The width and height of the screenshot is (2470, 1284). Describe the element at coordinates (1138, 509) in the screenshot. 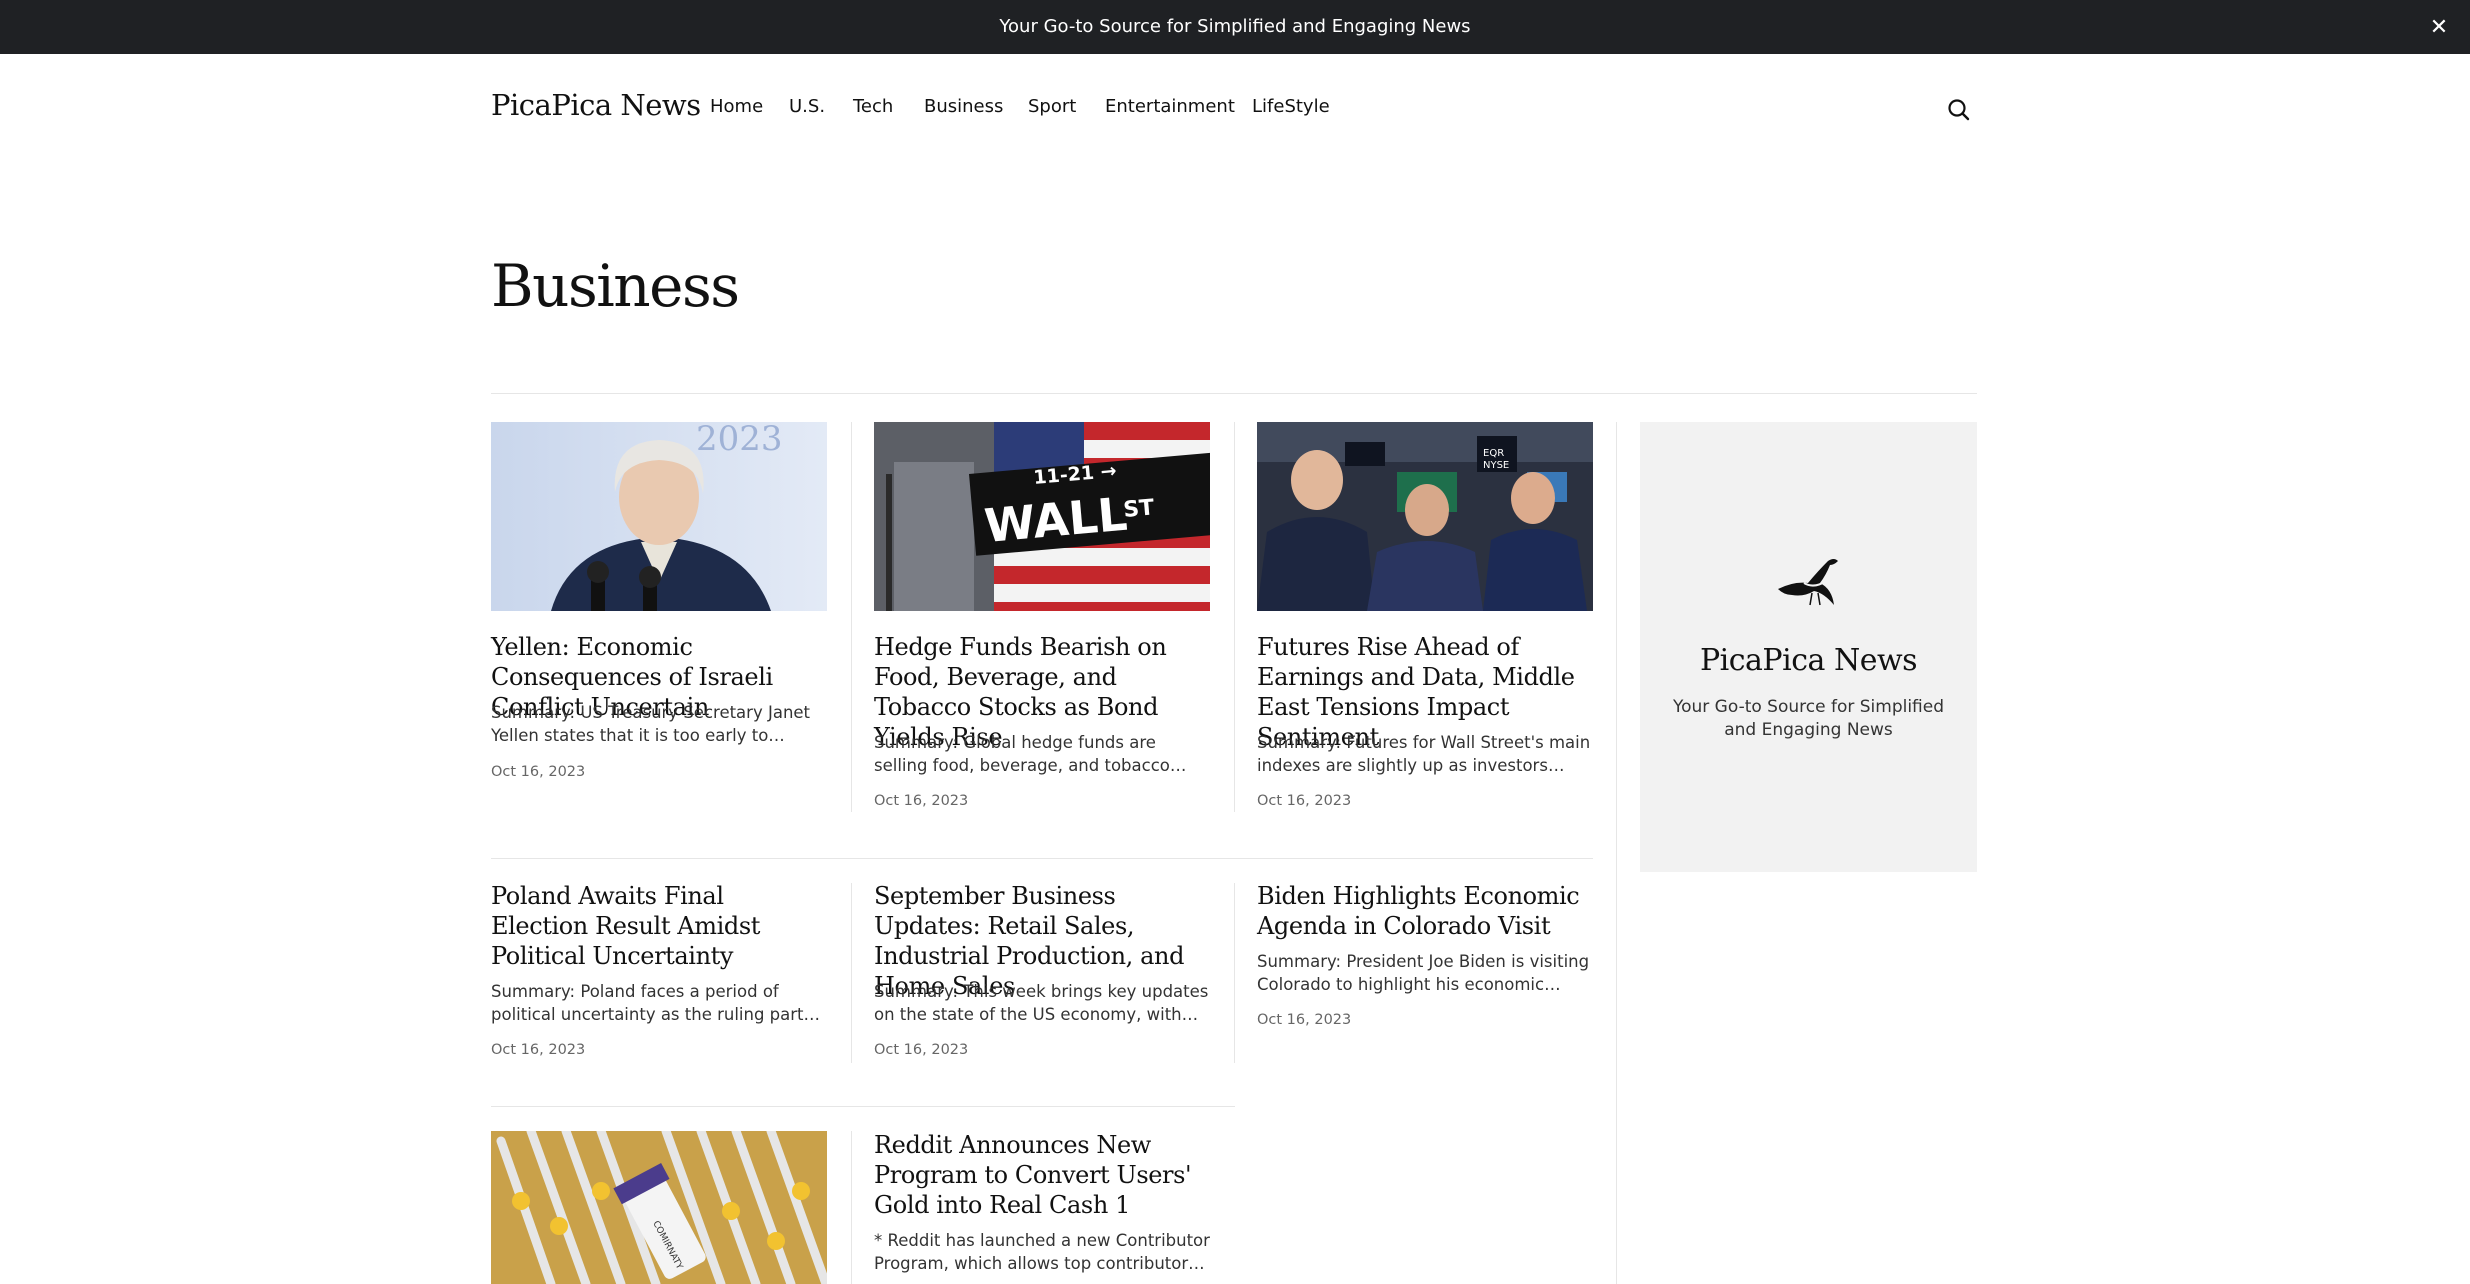

I see `svg-text: ST` at that location.